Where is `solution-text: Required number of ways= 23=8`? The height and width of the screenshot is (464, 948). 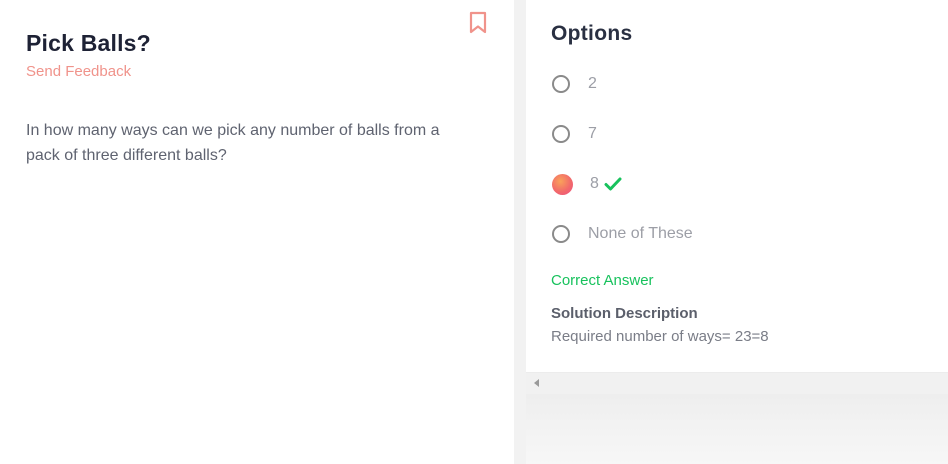
solution-text: Required number of ways= 23=8 is located at coordinates (660, 336).